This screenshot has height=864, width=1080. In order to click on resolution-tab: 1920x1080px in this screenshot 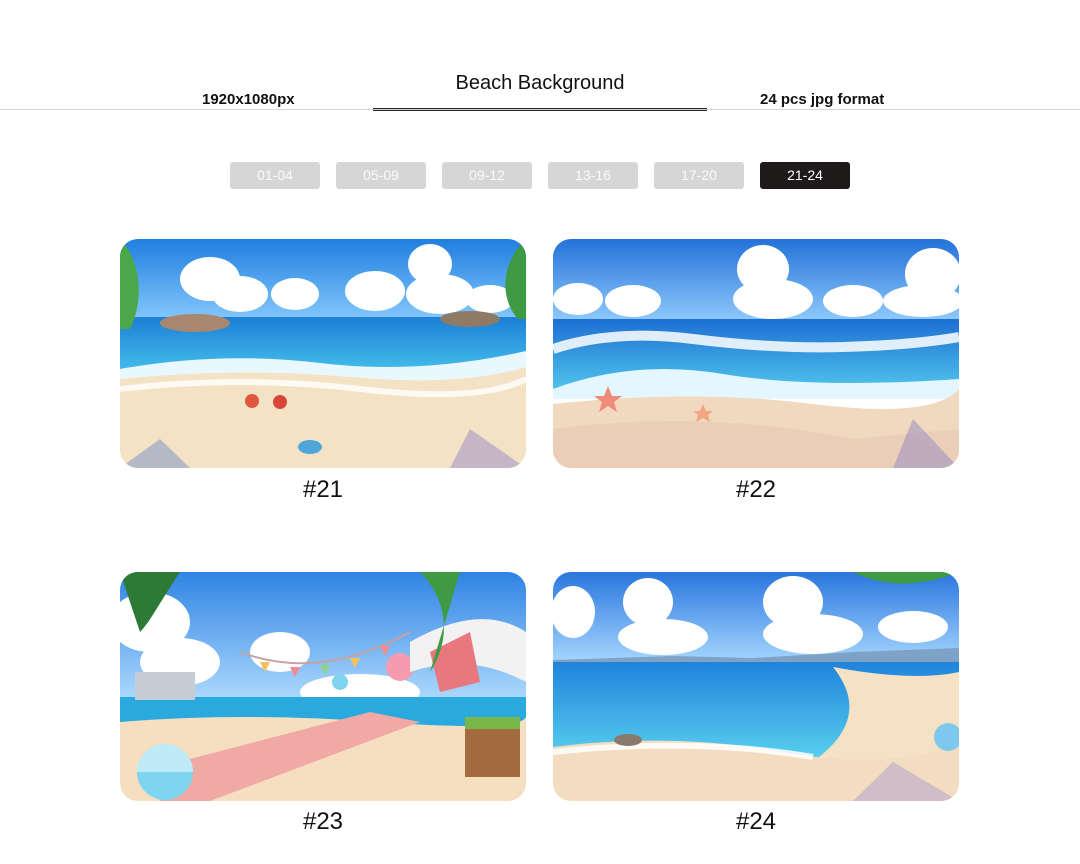, I will do `click(248, 99)`.